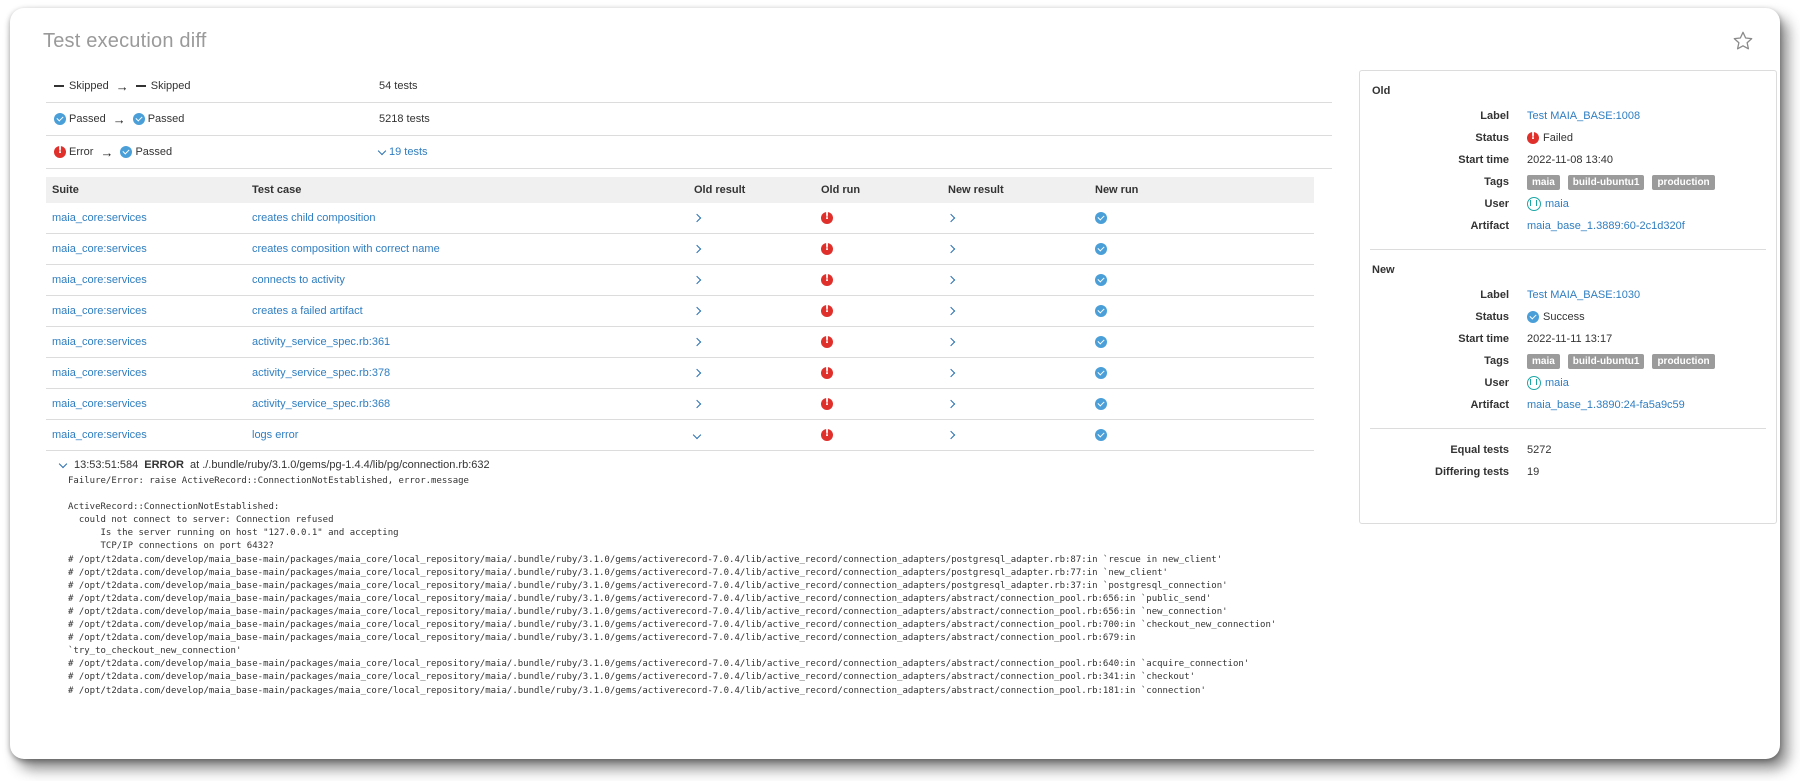  I want to click on label-key: Label, so click(1494, 295).